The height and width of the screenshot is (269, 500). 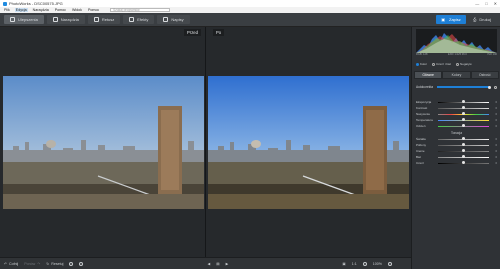 I want to click on tab-retouch: Retusz, so click(x=104, y=19).